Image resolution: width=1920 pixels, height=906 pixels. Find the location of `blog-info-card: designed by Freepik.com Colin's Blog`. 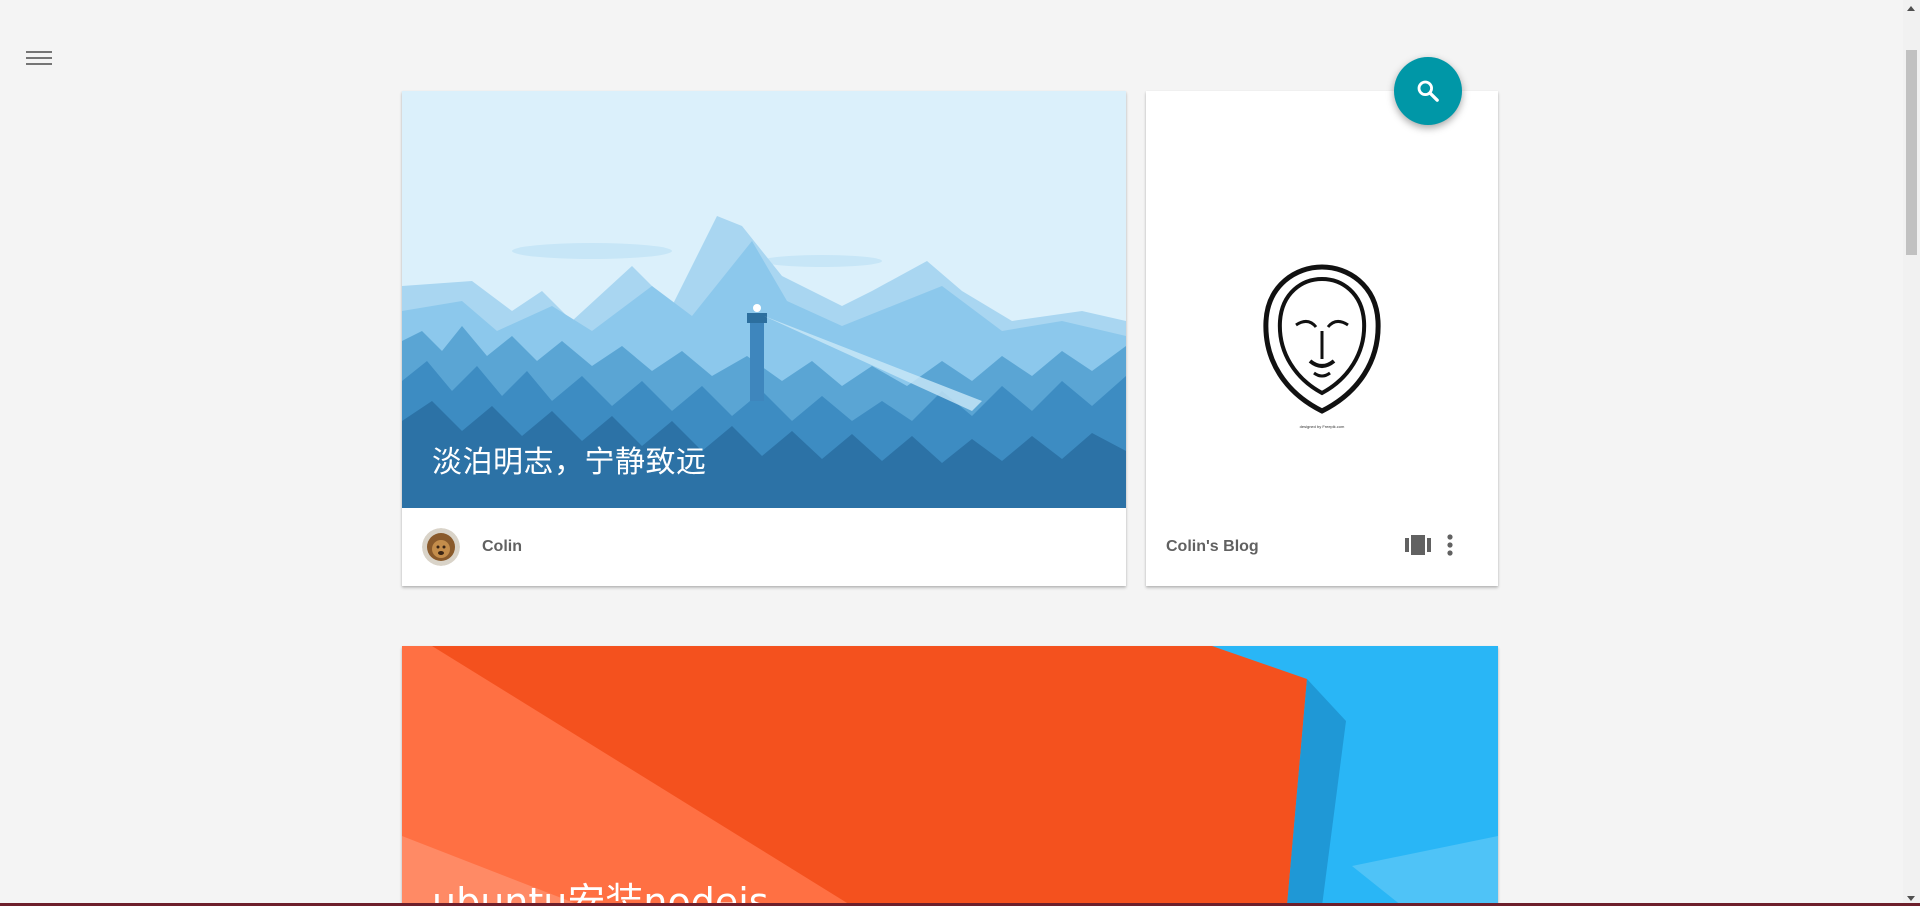

blog-info-card: designed by Freepik.com Colin's Blog is located at coordinates (1322, 338).